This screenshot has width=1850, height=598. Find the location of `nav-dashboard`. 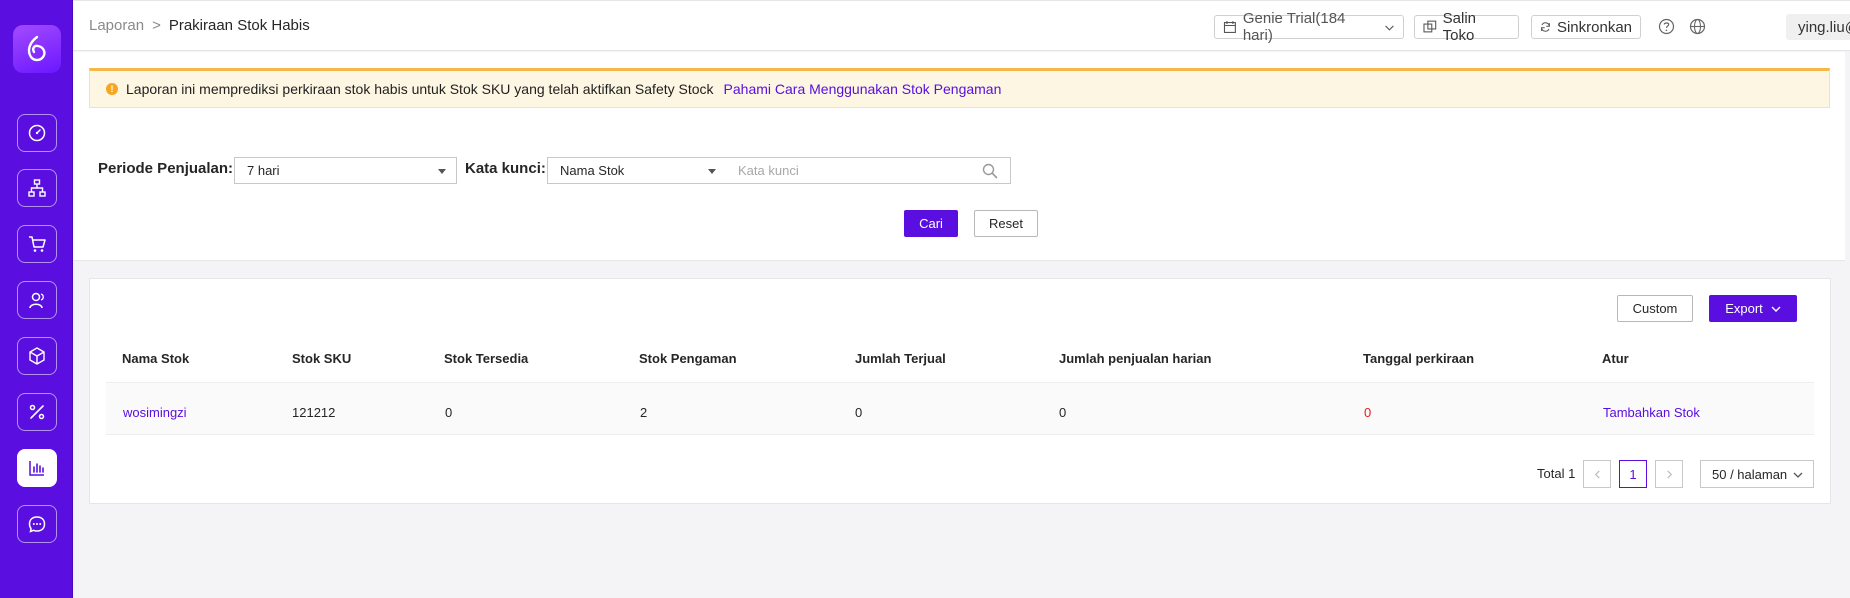

nav-dashboard is located at coordinates (37, 133).